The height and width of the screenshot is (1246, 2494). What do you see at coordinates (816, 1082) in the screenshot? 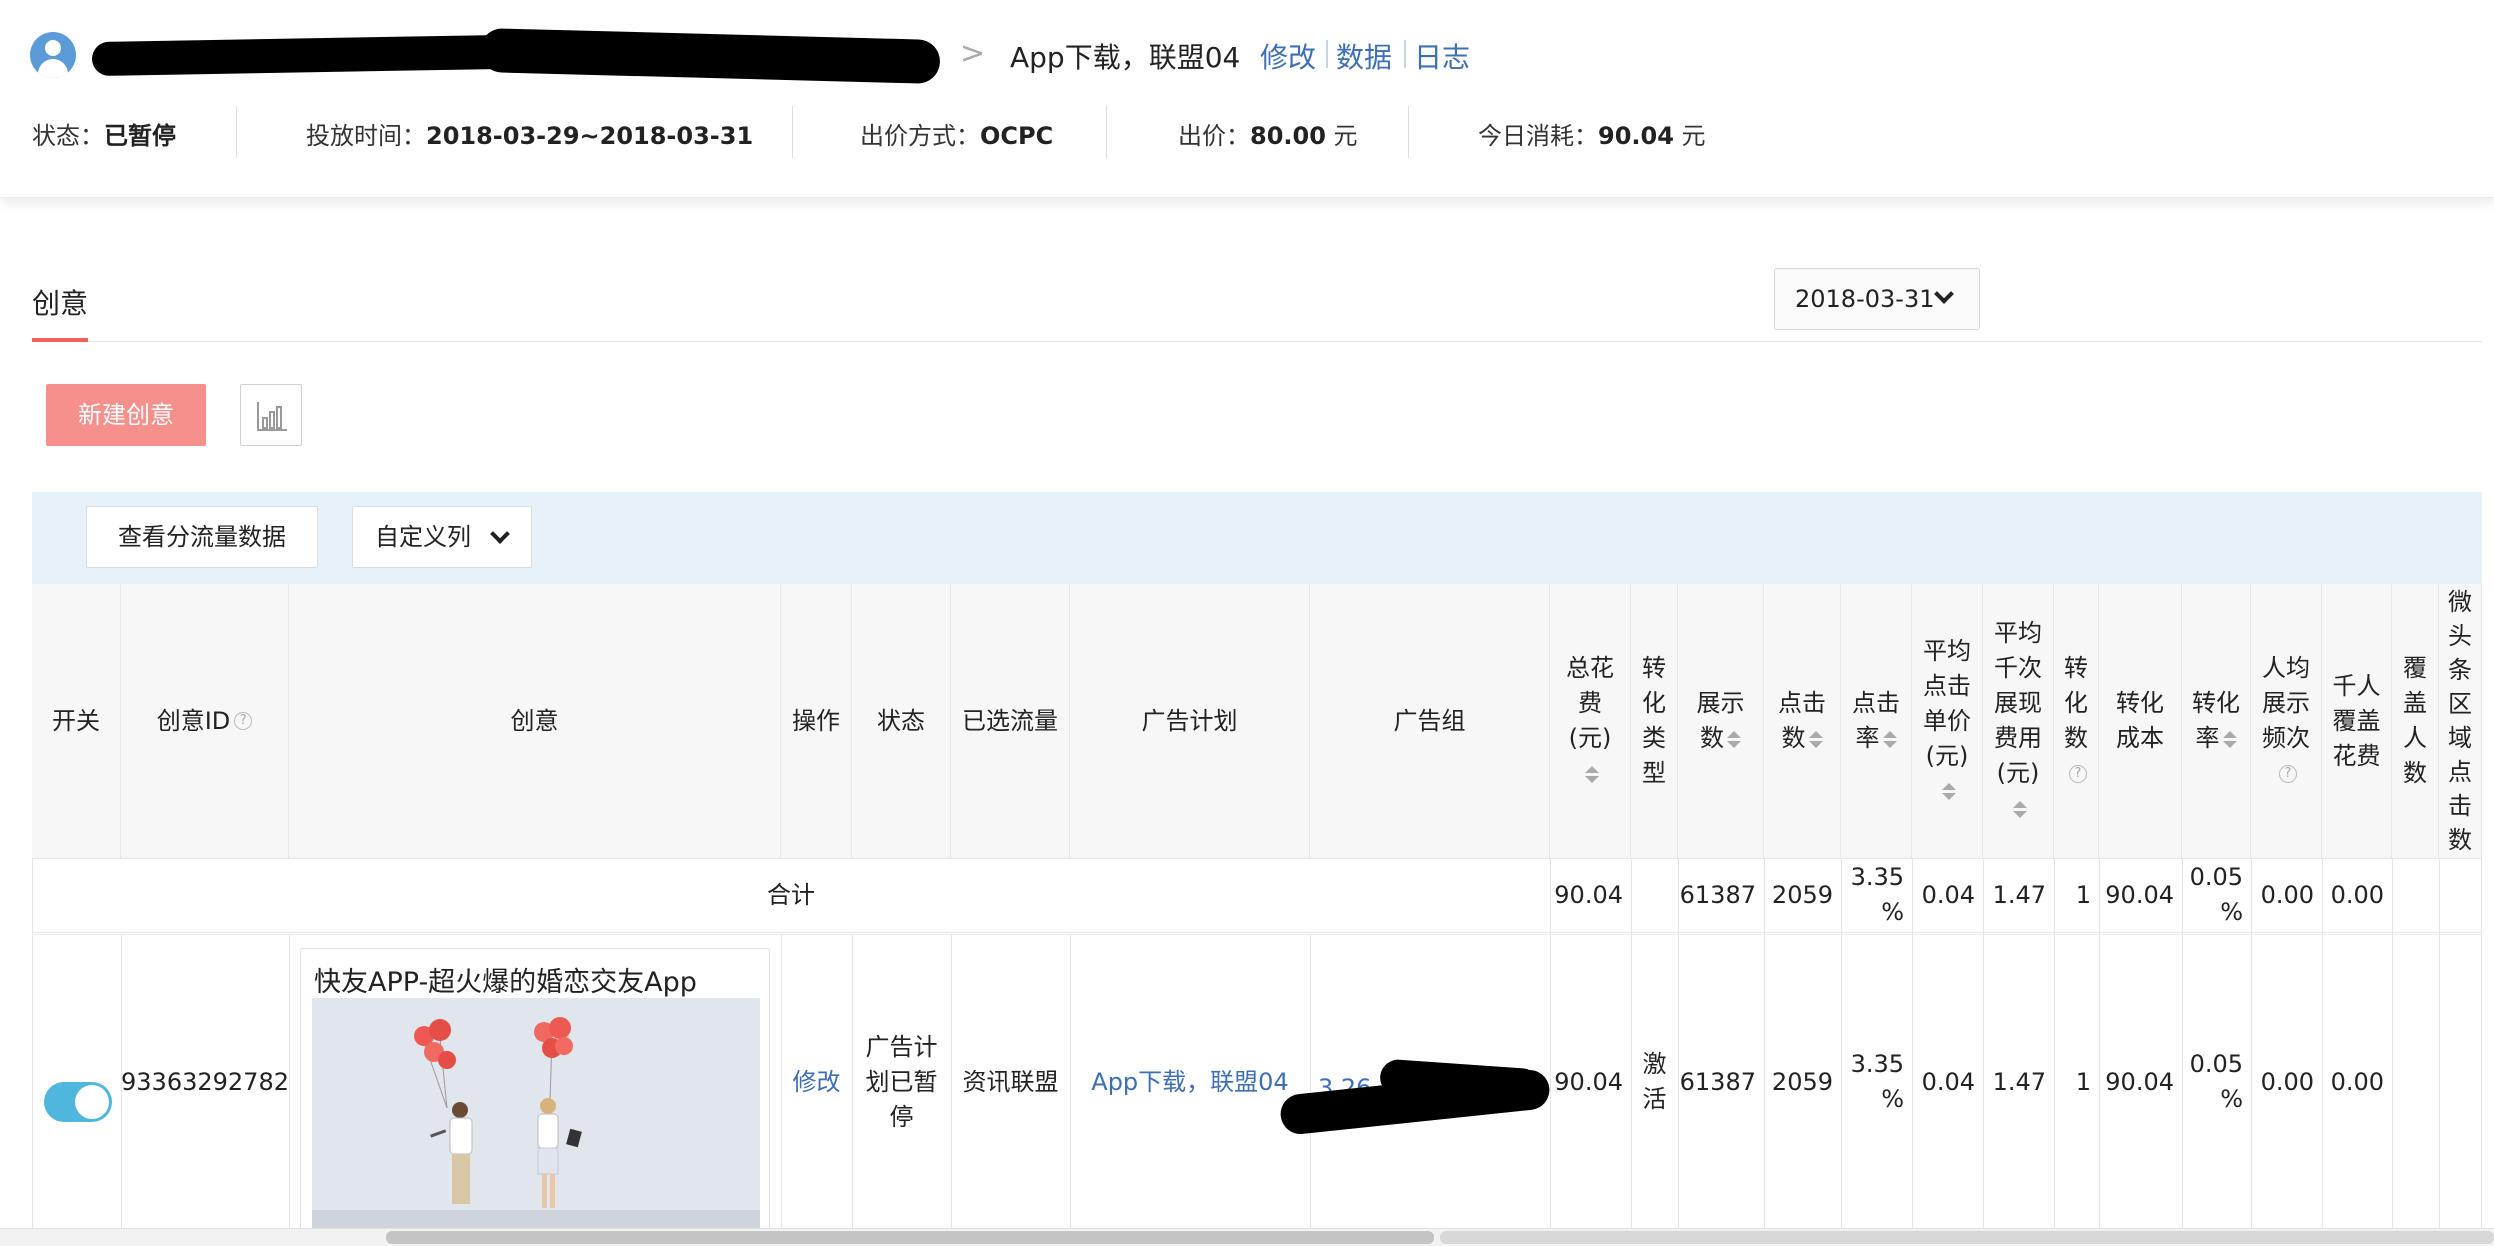
I see `edit-creative-link: 修改` at bounding box center [816, 1082].